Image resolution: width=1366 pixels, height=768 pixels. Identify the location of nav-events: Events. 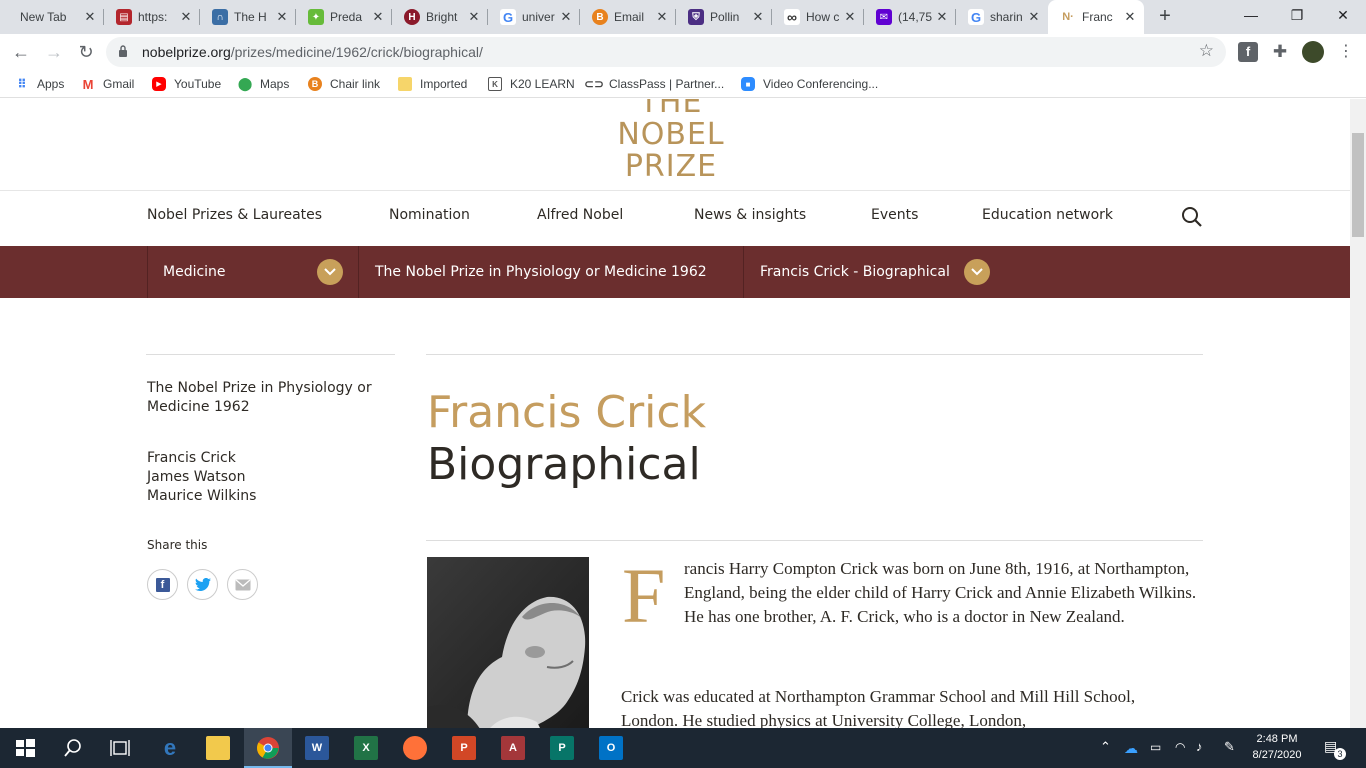
(894, 215).